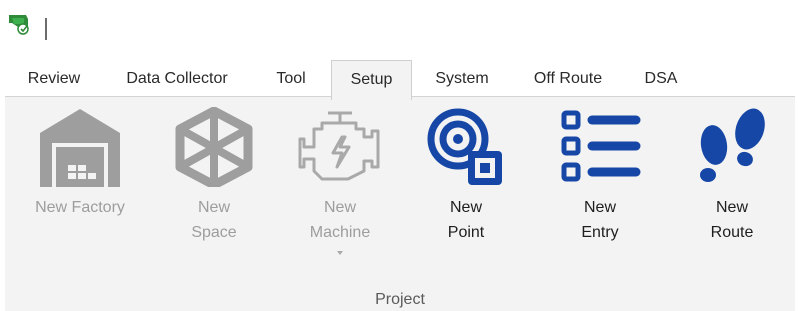 The image size is (798, 311). I want to click on tab-setup: Setup, so click(371, 80).